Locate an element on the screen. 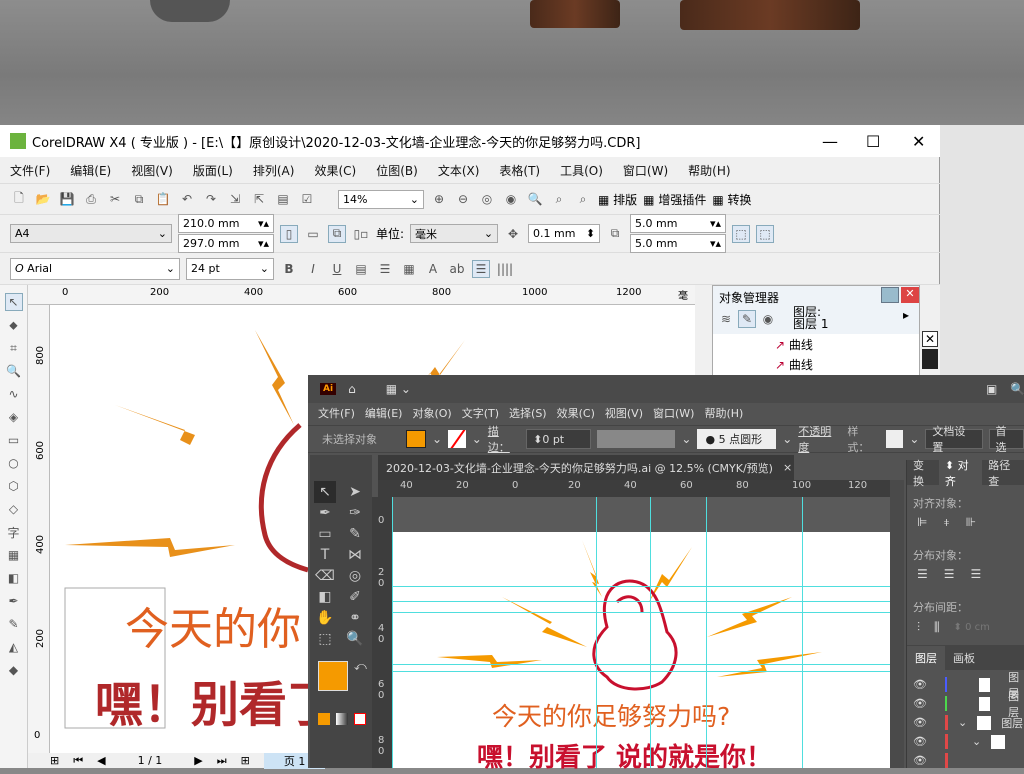  undo-icon: ↶ is located at coordinates (187, 199).